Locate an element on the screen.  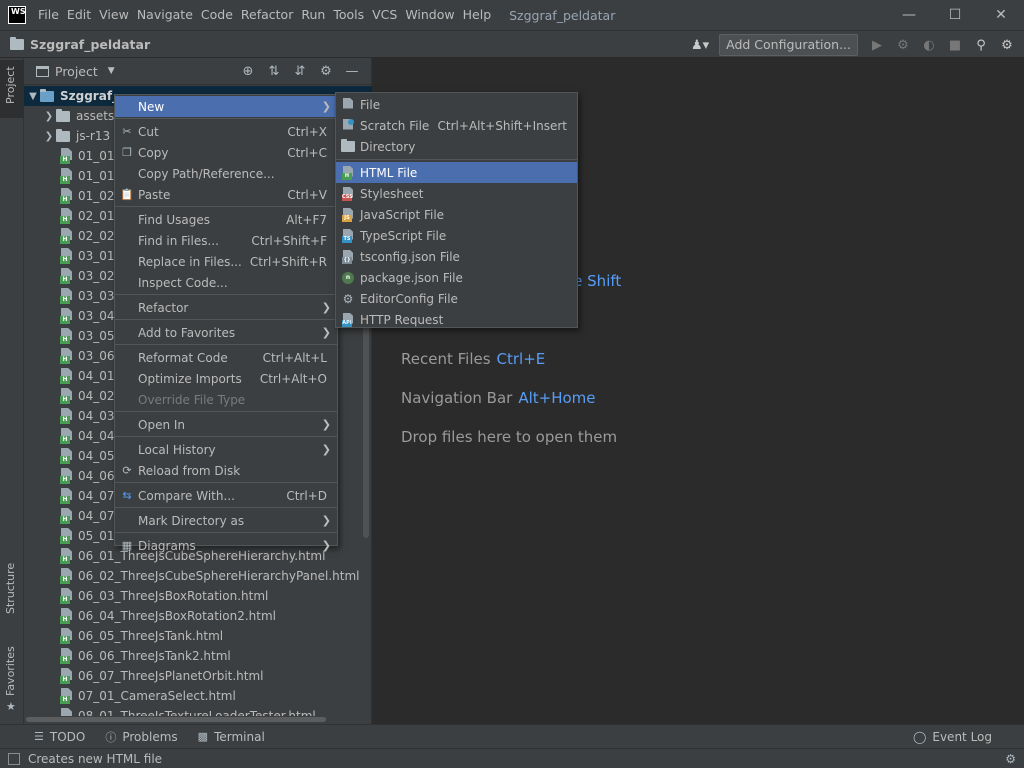
tool-event-log: ◯ Event Log is located at coordinates (952, 737).